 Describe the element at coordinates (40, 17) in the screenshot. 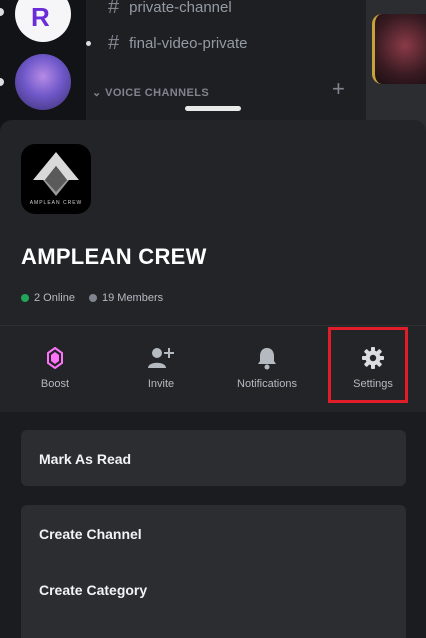

I see `server-logo-glyph: R` at that location.